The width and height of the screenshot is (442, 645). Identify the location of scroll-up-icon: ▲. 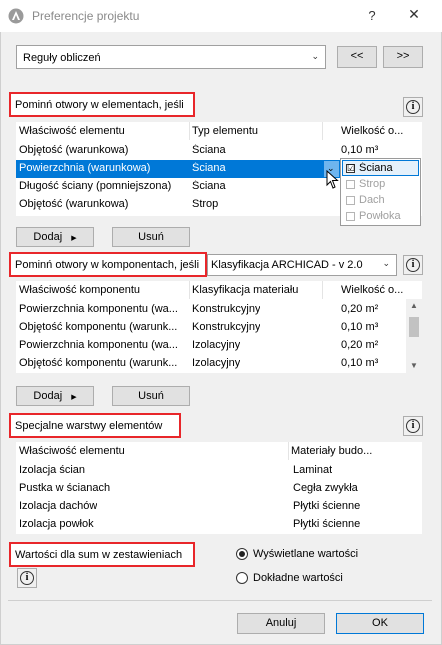
(414, 305).